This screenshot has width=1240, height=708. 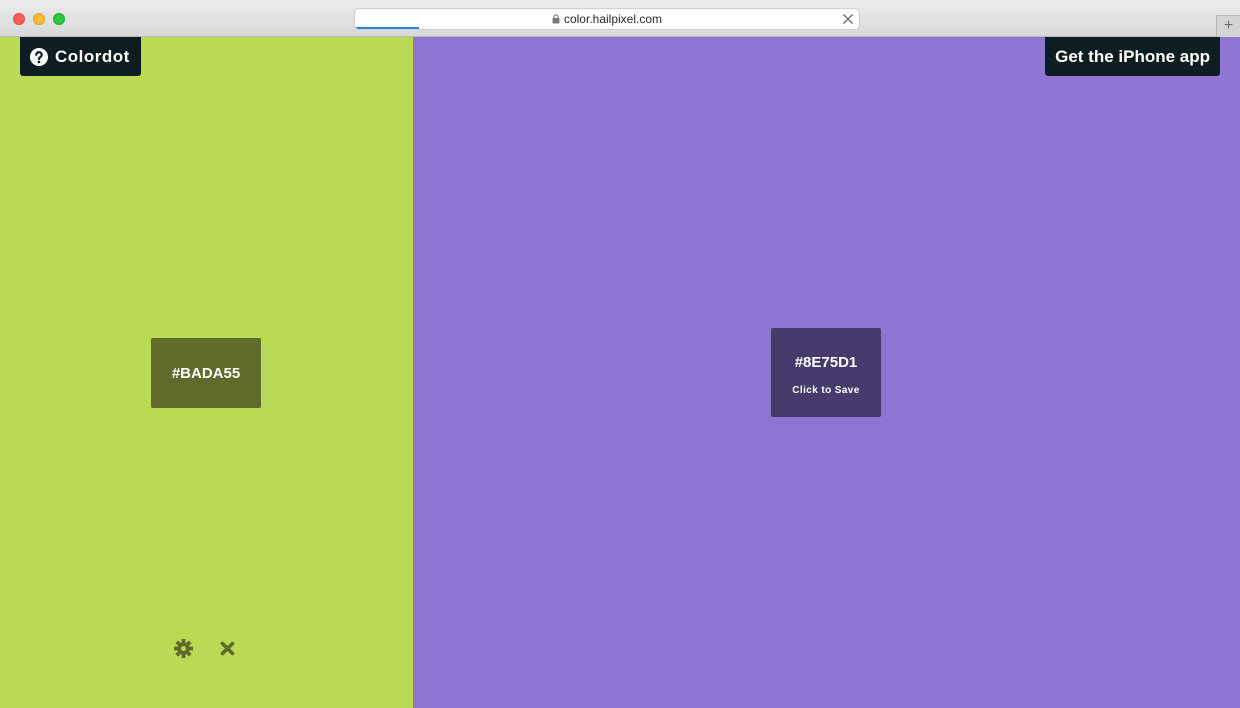 I want to click on swatch-hex-label: #BADA55, so click(x=206, y=373).